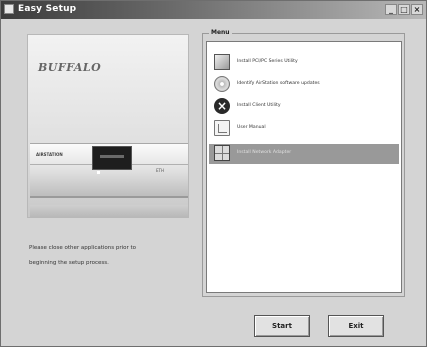  Describe the element at coordinates (391, 9) in the screenshot. I see `minimize-button: _` at that location.